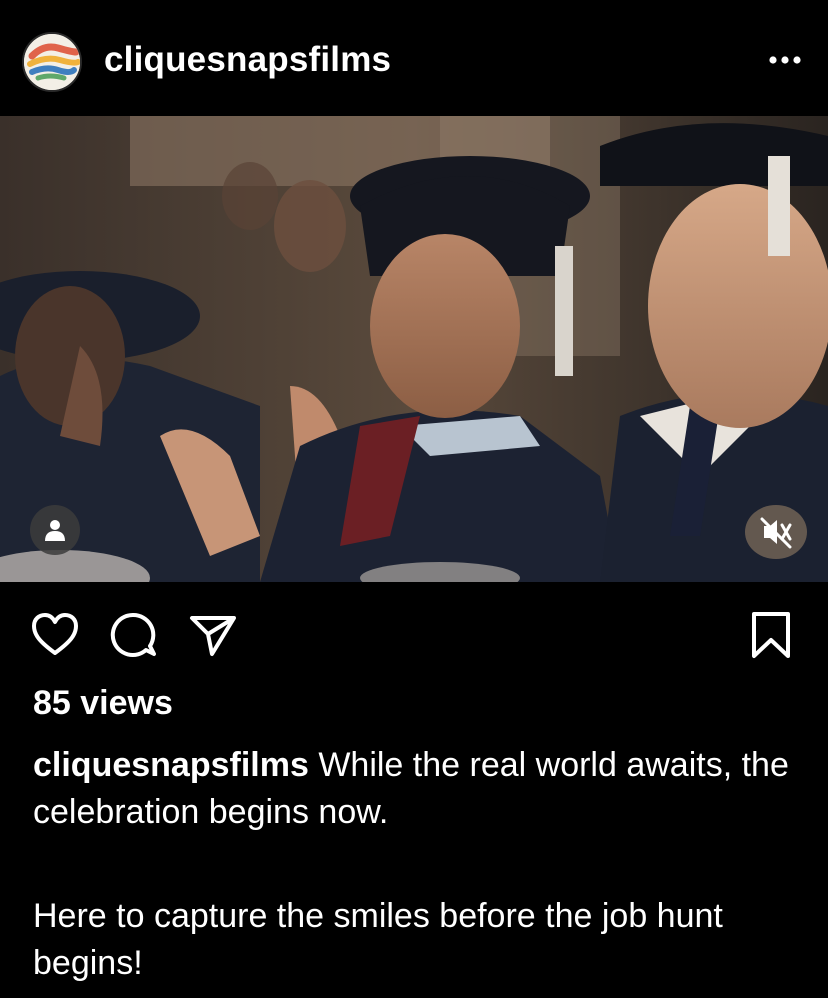 The height and width of the screenshot is (998, 828). Describe the element at coordinates (103, 703) in the screenshot. I see `view-count: 85 views` at that location.